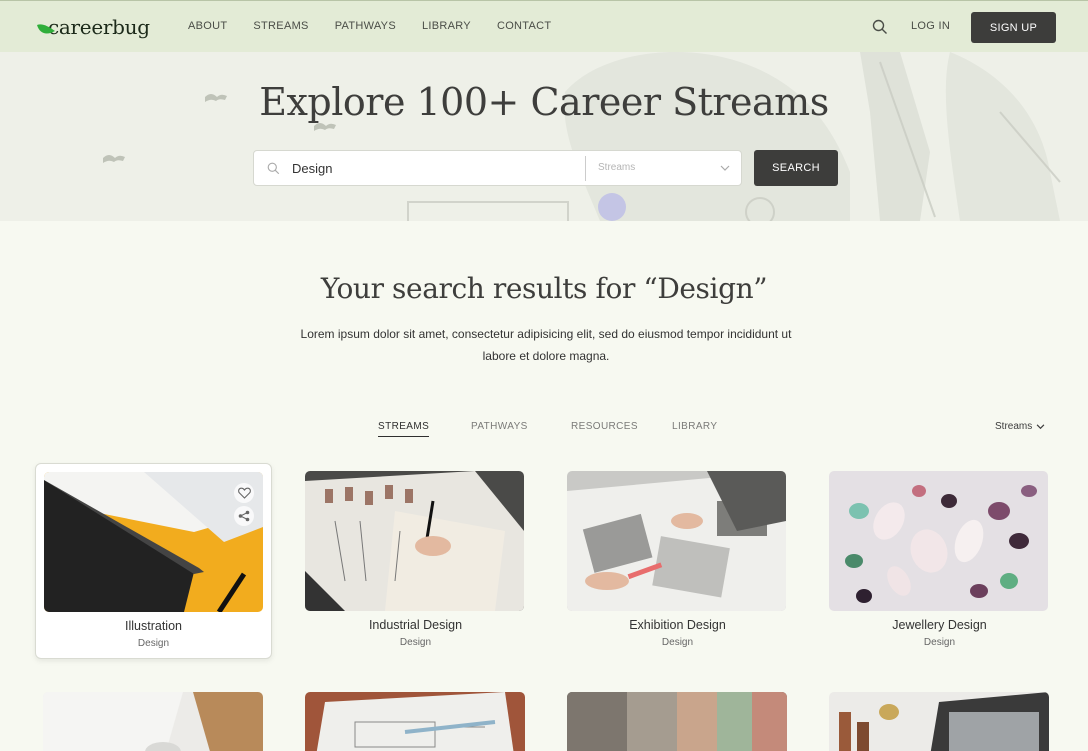 The image size is (1088, 751). Describe the element at coordinates (415, 625) in the screenshot. I see `card-title: Industrial Design` at that location.